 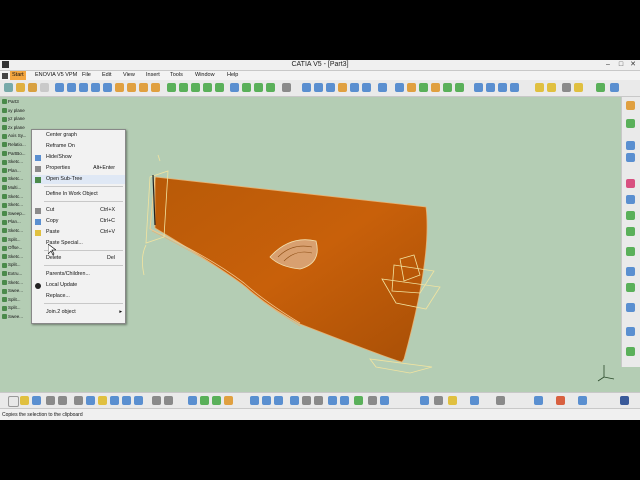 I want to click on project-icon, so click(x=435, y=87).